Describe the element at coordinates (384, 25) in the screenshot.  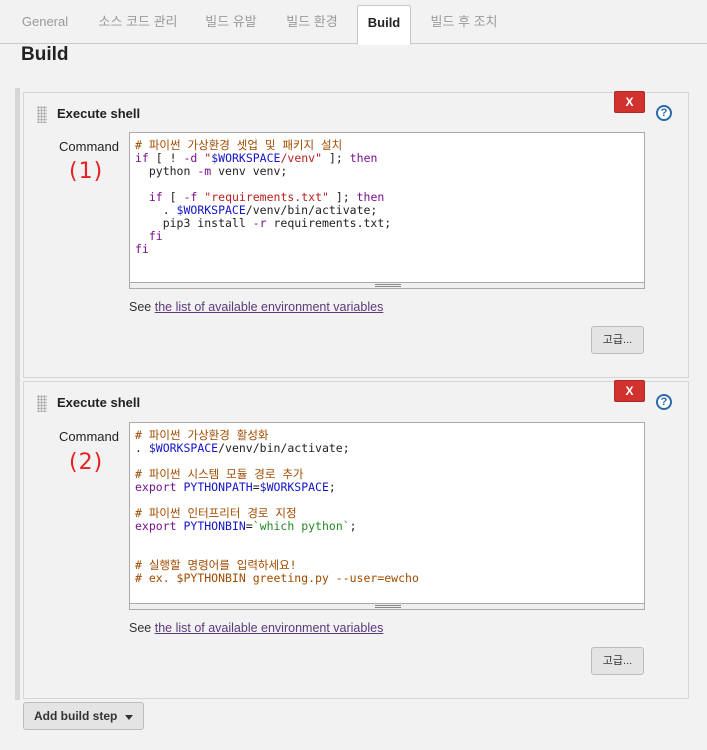
I see `tab-build: Build` at that location.